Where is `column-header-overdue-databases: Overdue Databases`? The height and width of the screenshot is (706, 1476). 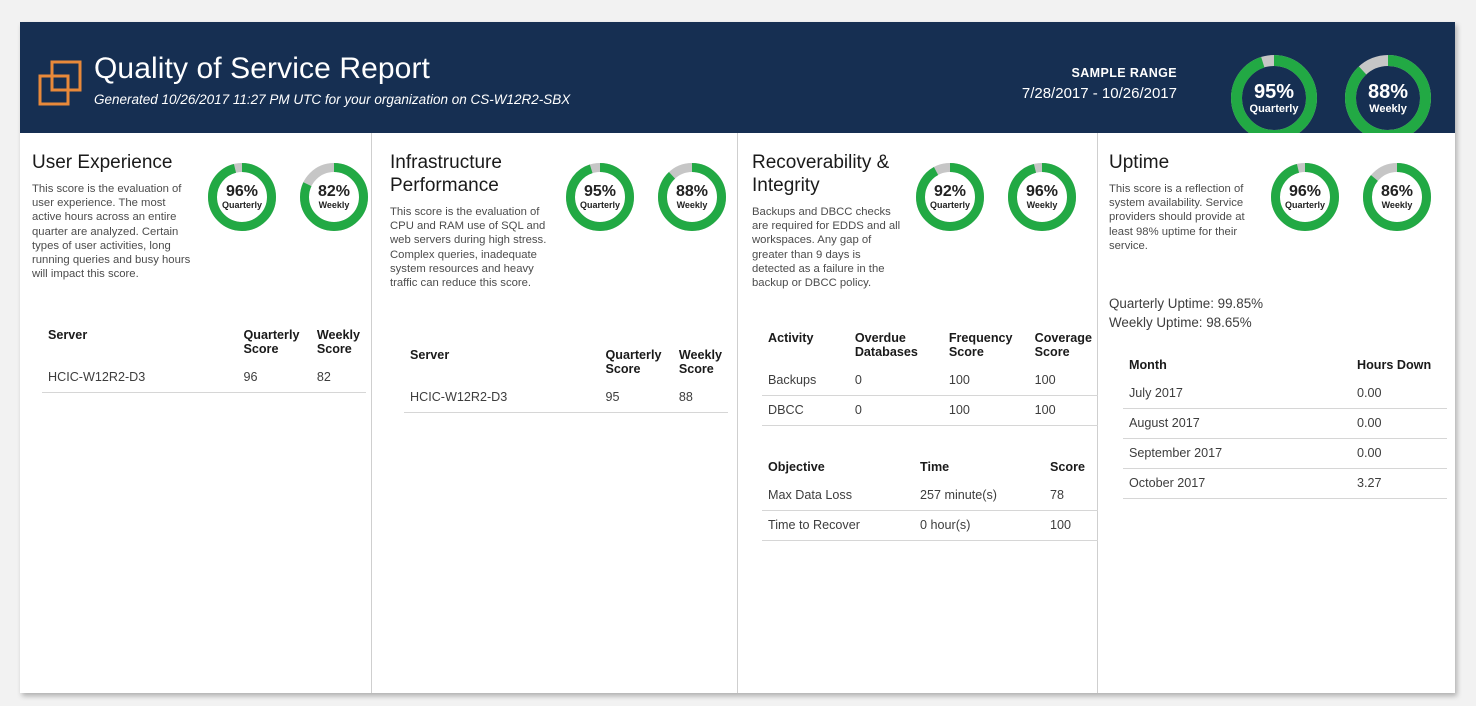 column-header-overdue-databases: Overdue Databases is located at coordinates (886, 345).